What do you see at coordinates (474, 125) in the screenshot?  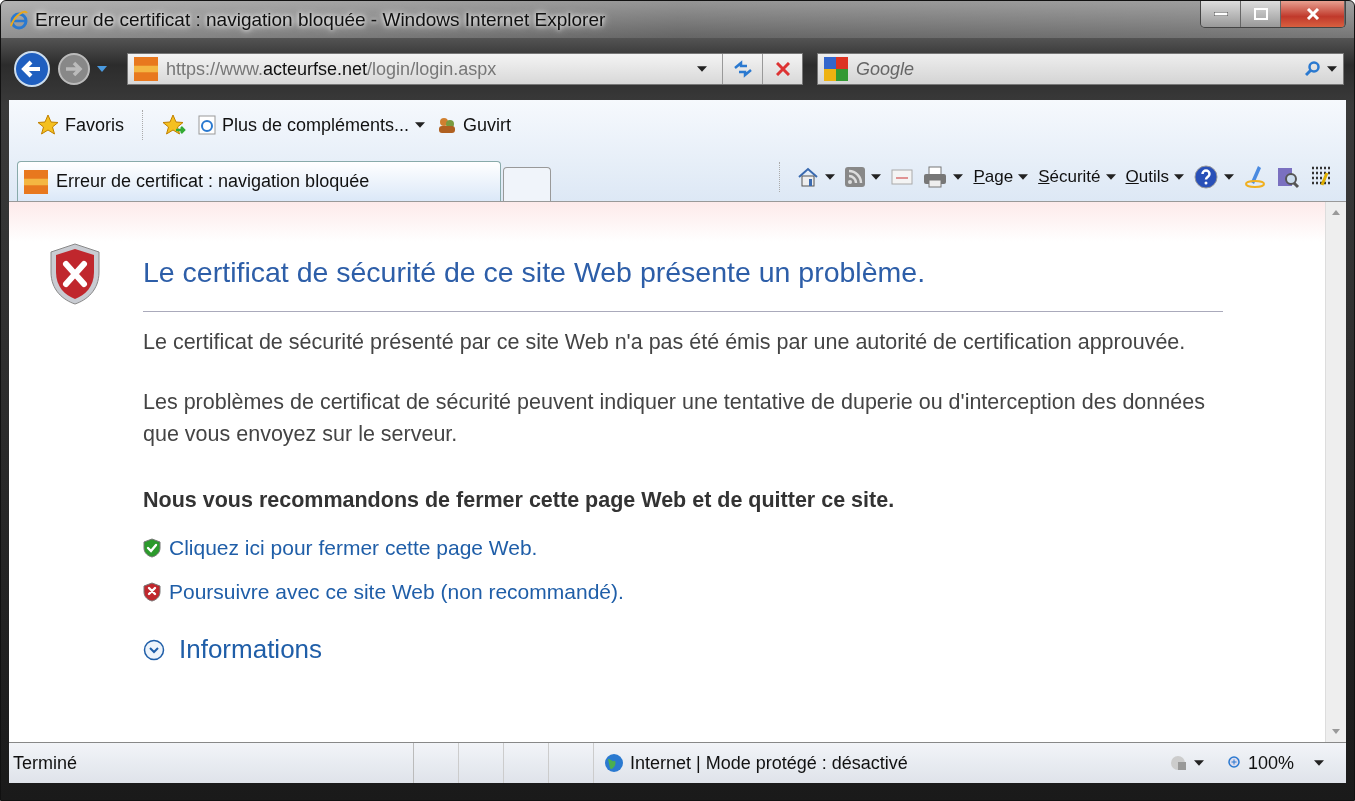 I see `favorites-link: Guvirt` at bounding box center [474, 125].